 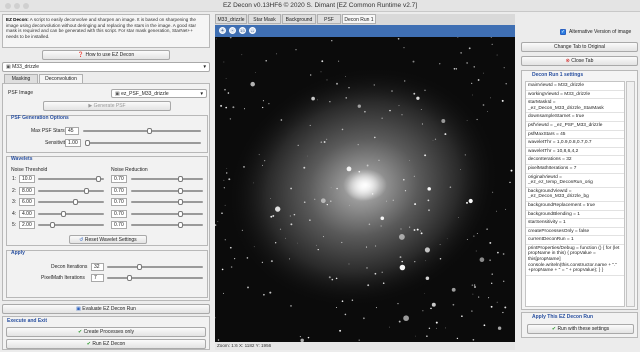 What do you see at coordinates (575, 223) in the screenshot?
I see `settings-line: starSensitivity = 1` at bounding box center [575, 223].